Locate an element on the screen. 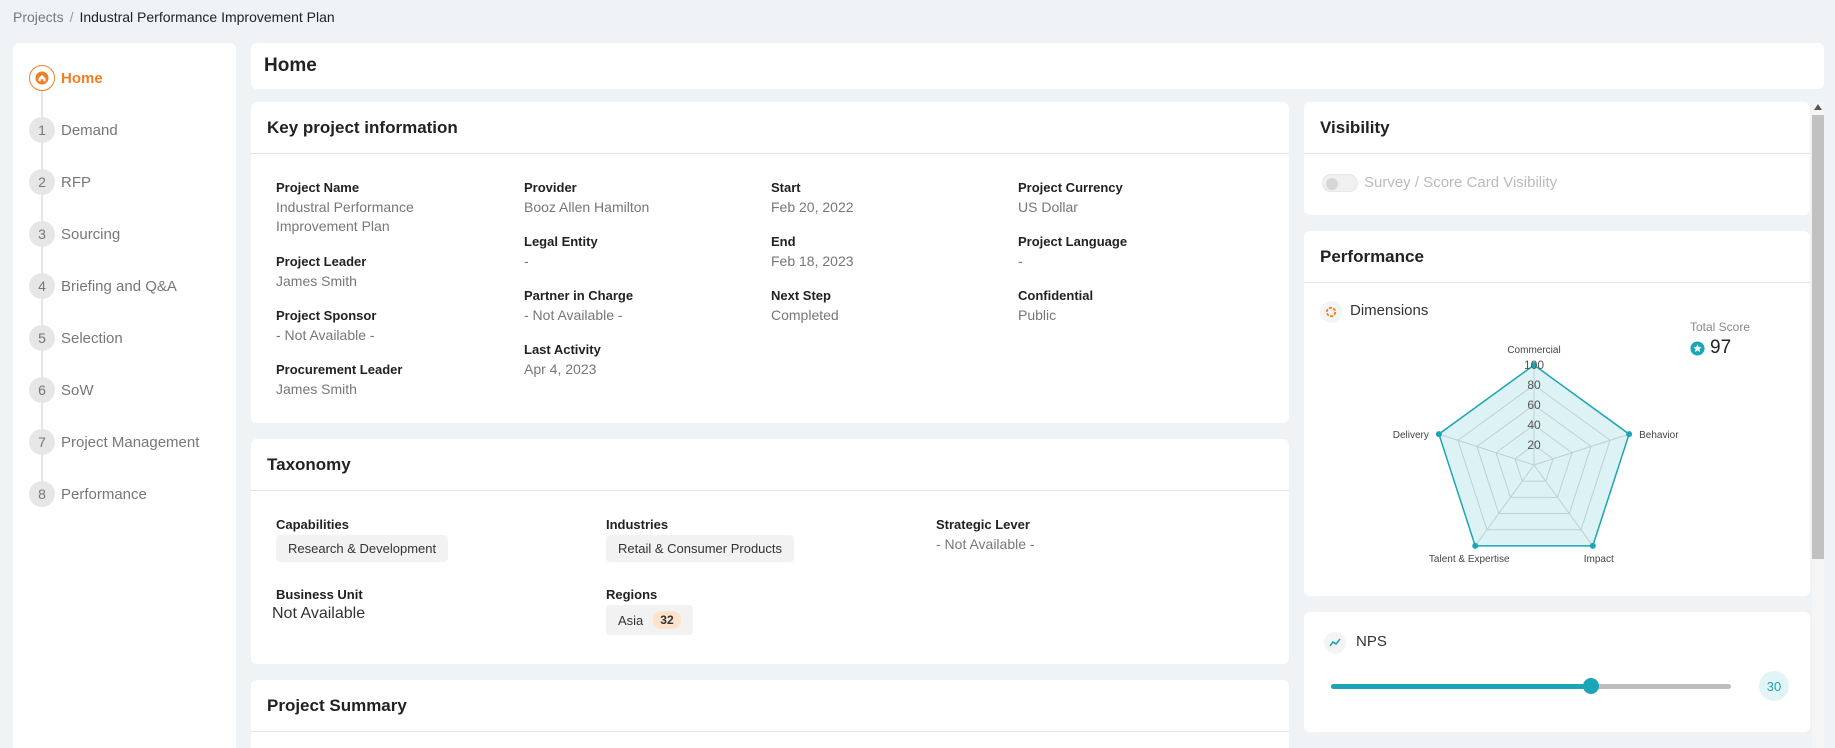 The image size is (1835, 748). field-project-sponsor: Project Sponsor - Not Available - is located at coordinates (386, 326).